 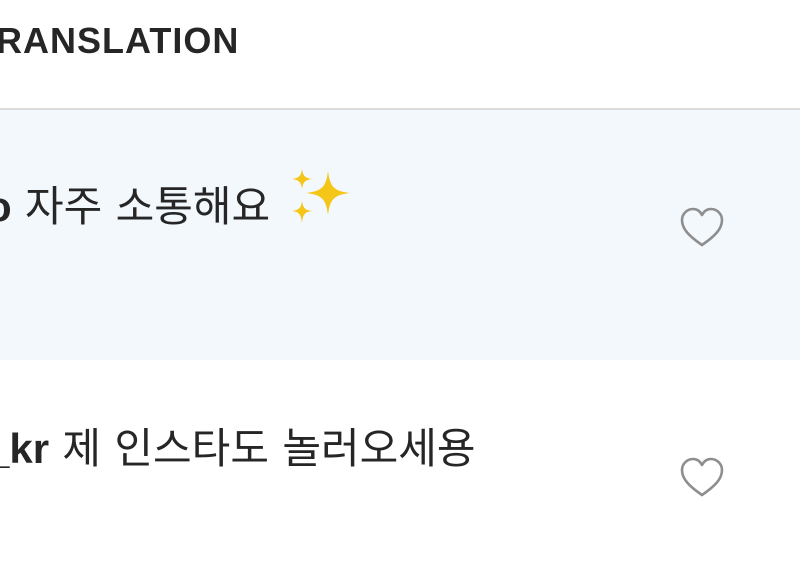 I want to click on comment-content: _kr 제 인스타도 놀러오세용, so click(x=238, y=445).